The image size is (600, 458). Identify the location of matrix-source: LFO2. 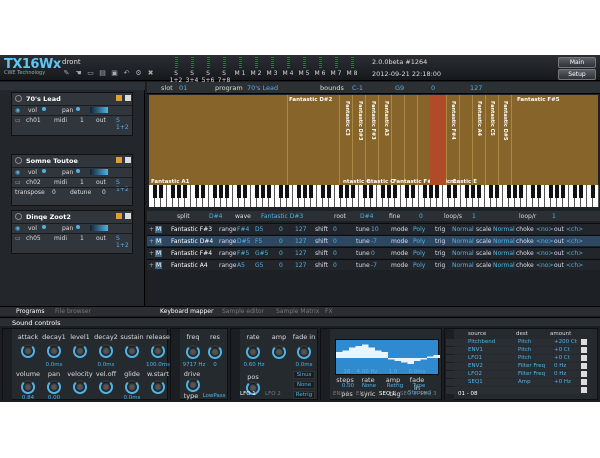
(475, 374).